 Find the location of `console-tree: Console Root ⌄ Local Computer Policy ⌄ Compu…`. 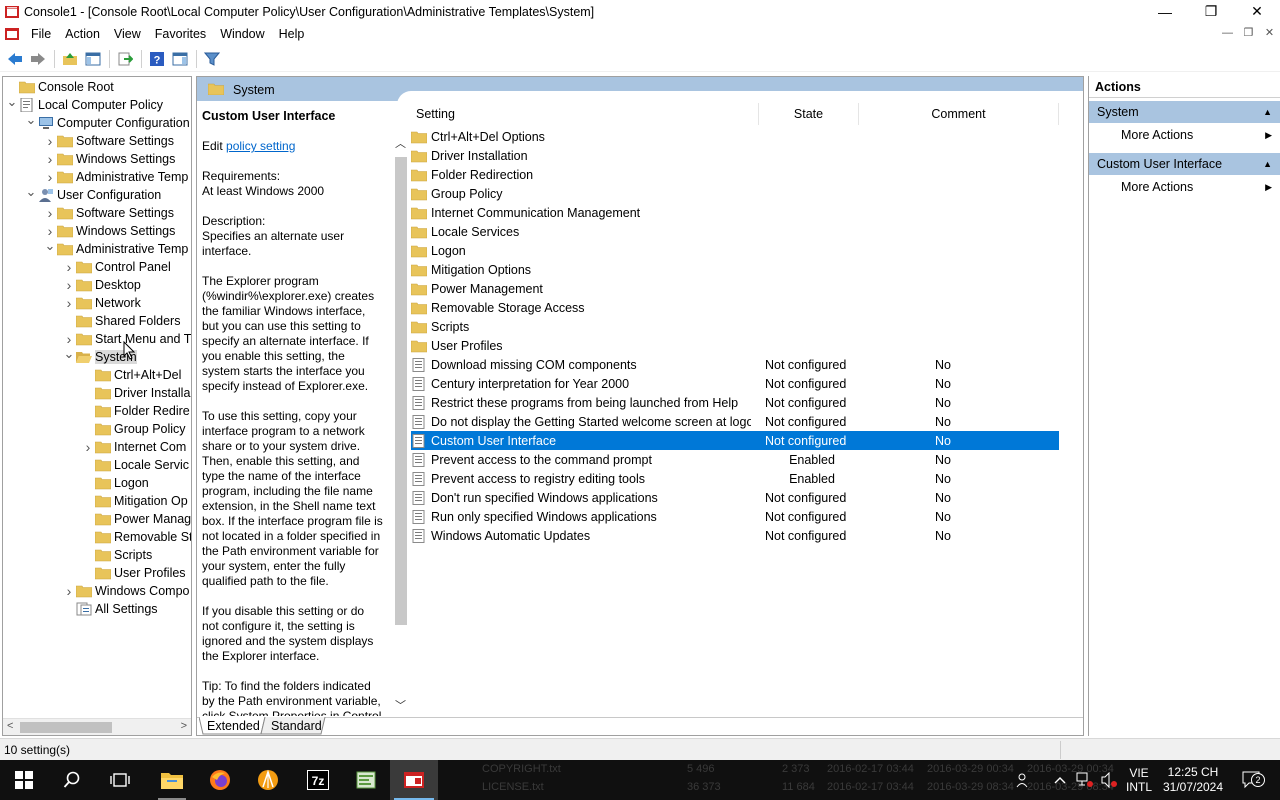

console-tree: Console Root ⌄ Local Computer Policy ⌄ Compu… is located at coordinates (97, 406).